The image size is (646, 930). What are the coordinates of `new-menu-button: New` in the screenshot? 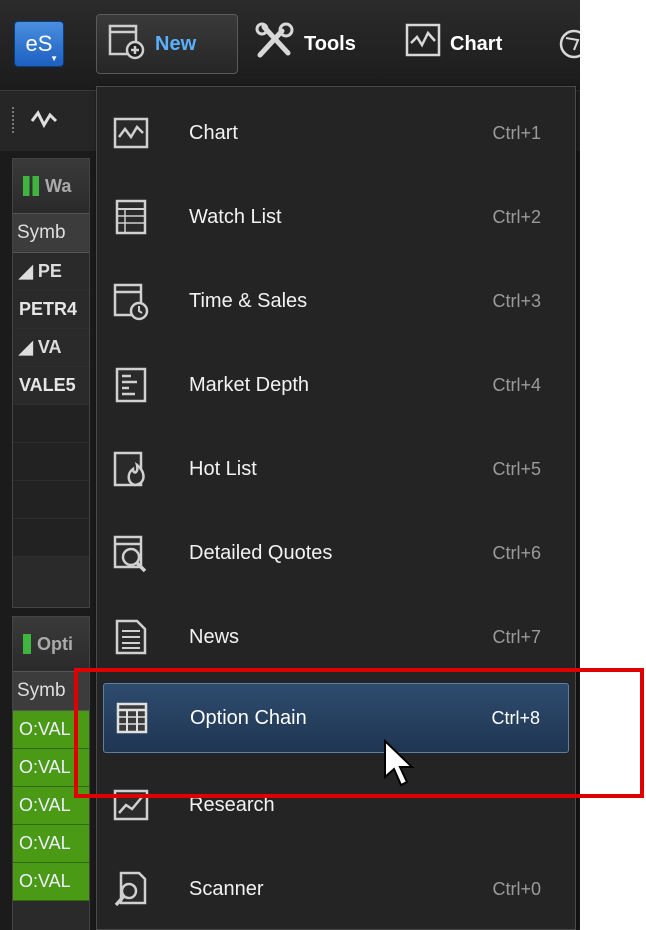 It's located at (167, 44).